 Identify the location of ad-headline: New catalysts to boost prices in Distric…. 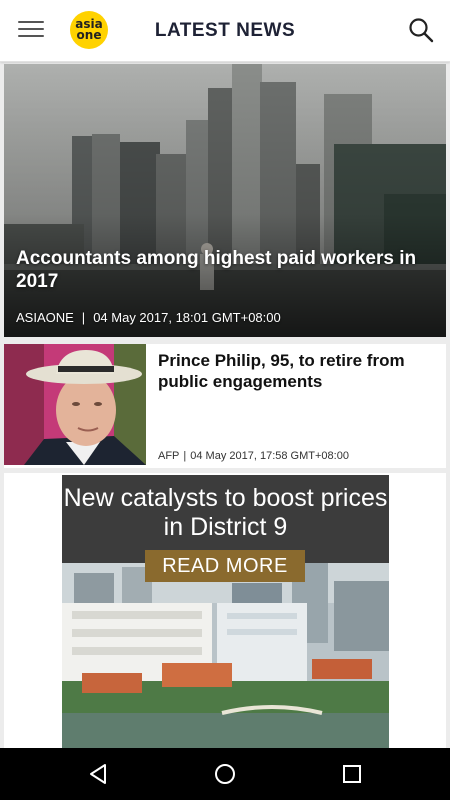
(225, 512).